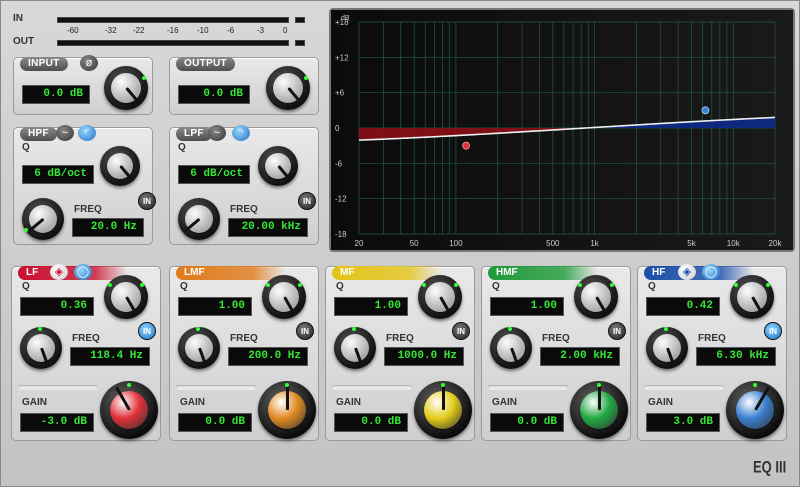  Describe the element at coordinates (466, 145) in the screenshot. I see `lf-band-handle` at that location.